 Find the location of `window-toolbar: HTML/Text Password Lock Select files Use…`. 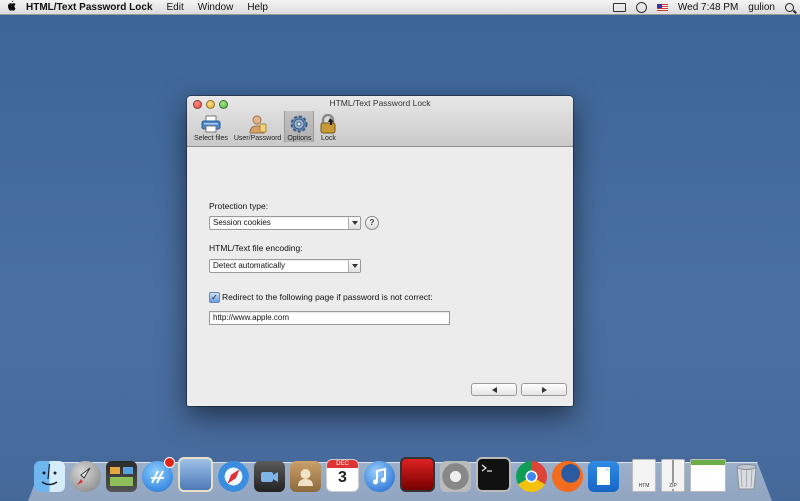

window-toolbar: HTML/Text Password Lock Select files Use… is located at coordinates (380, 121).